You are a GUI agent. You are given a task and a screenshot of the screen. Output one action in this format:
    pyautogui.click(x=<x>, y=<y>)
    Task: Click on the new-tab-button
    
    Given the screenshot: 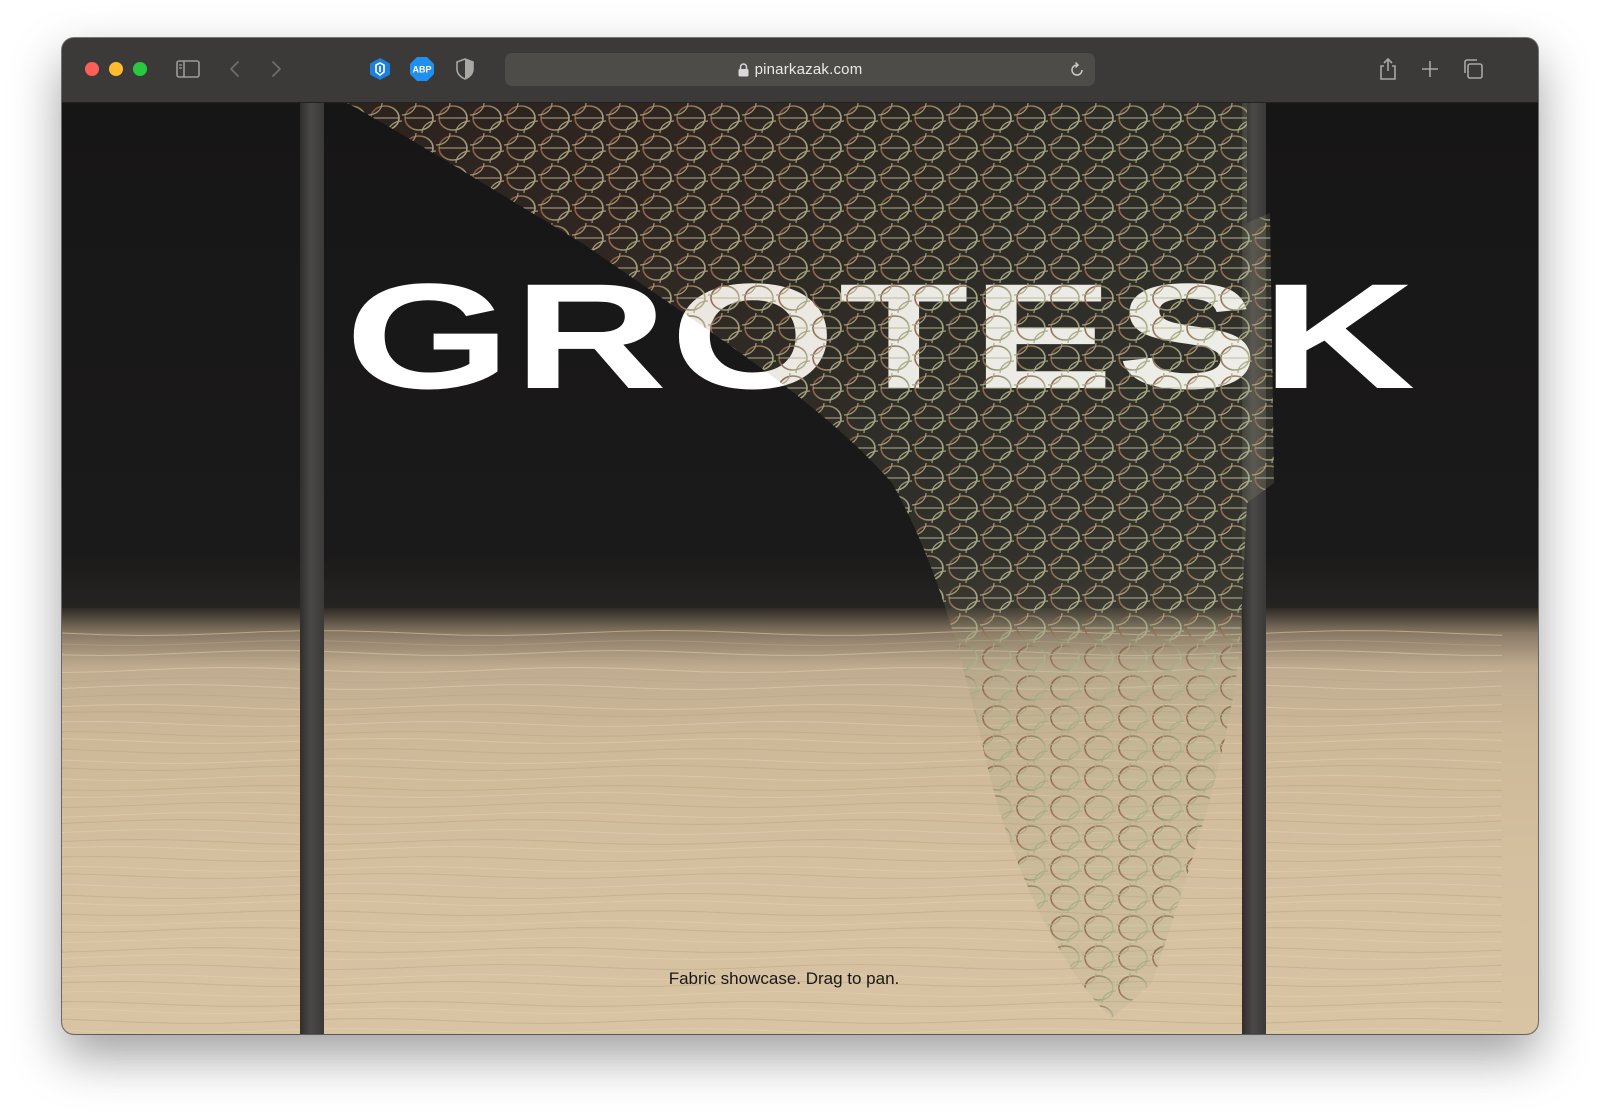 What is the action you would take?
    pyautogui.click(x=1430, y=69)
    